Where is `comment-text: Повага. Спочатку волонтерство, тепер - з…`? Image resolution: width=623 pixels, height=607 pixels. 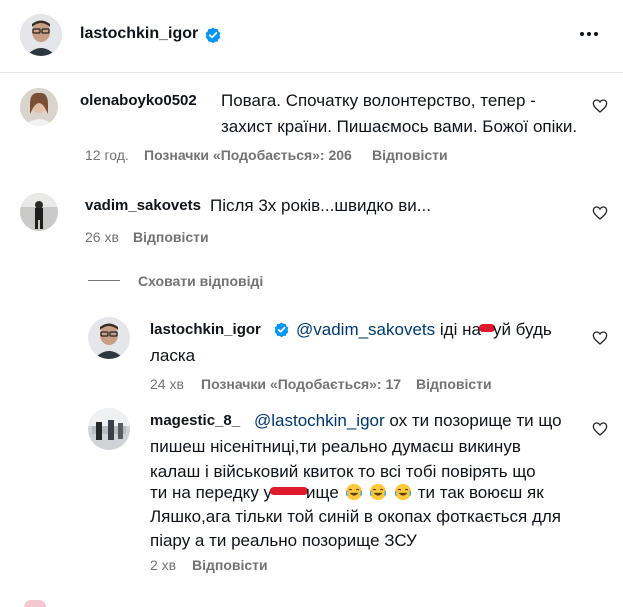
comment-text: Повага. Спочатку волонтерство, тепер - з… is located at coordinates (401, 114).